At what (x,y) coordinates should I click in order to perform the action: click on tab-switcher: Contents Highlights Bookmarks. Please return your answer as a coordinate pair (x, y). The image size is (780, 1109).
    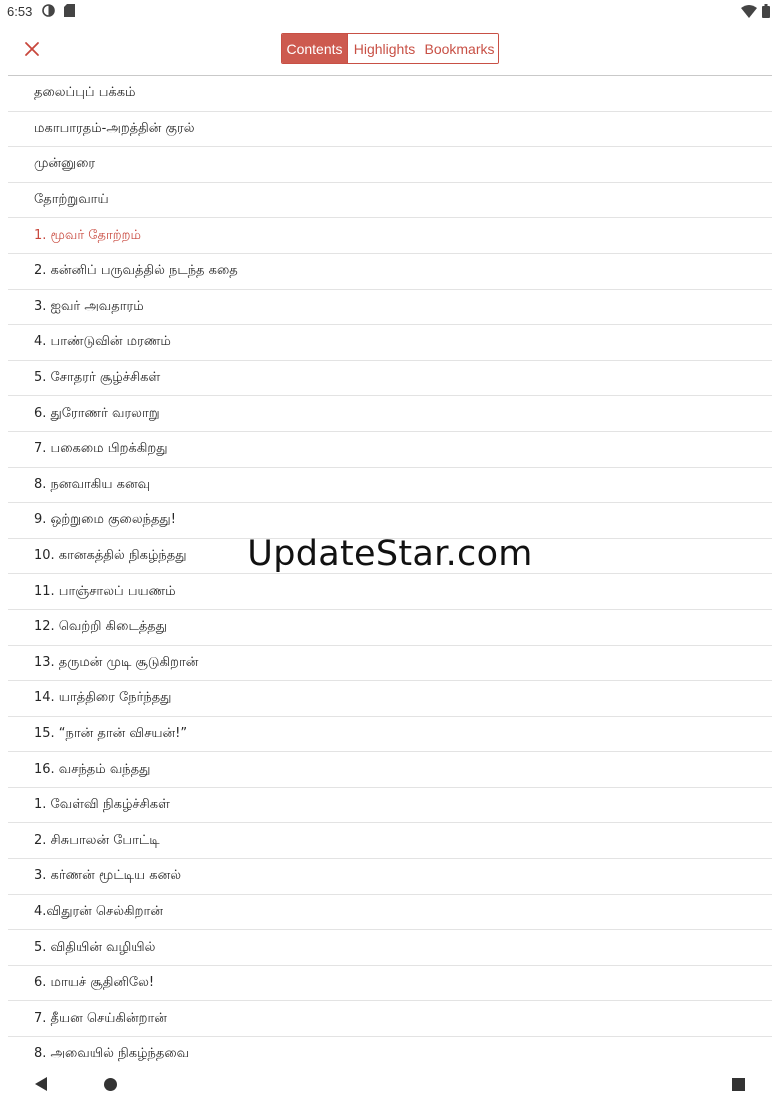
    Looking at the image, I should click on (390, 48).